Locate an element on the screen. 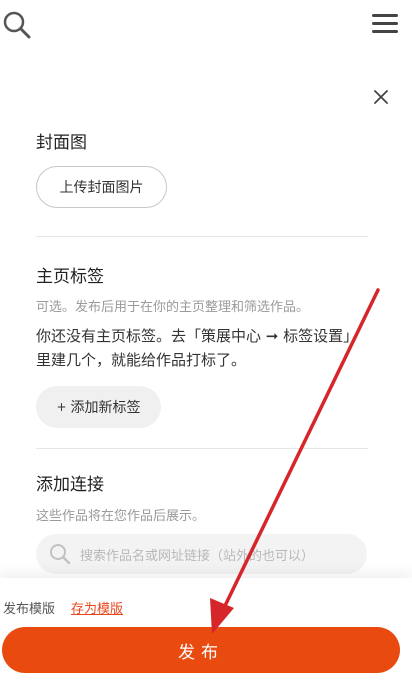 This screenshot has height=685, width=412. tags-hint: 可选。发布后用于在你的主页整理和筛选作品。 is located at coordinates (173, 307).